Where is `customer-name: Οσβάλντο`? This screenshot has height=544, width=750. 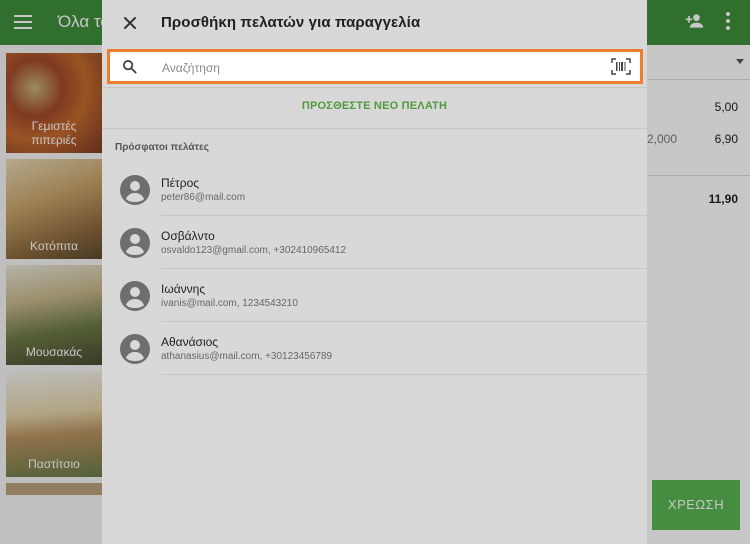
customer-name: Οσβάλντο is located at coordinates (188, 236).